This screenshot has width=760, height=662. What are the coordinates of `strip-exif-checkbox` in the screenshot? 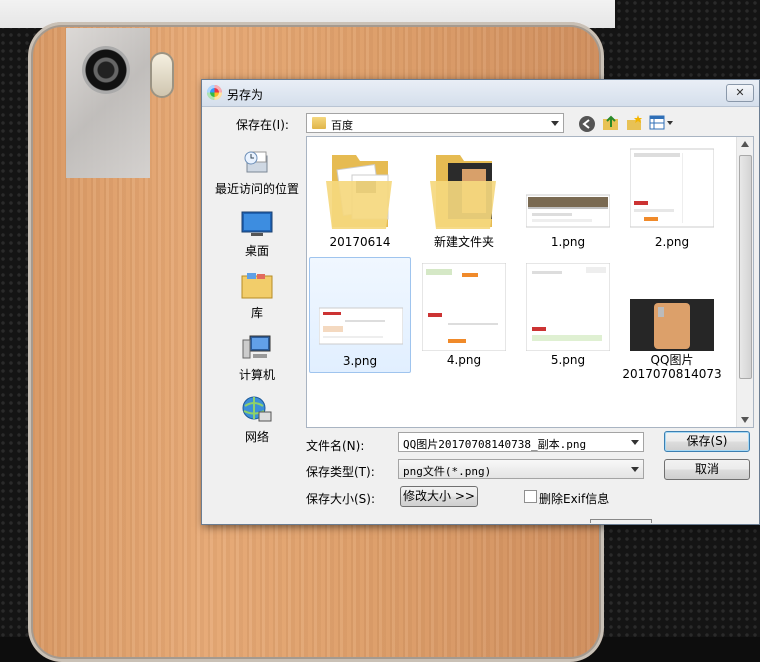 It's located at (530, 496).